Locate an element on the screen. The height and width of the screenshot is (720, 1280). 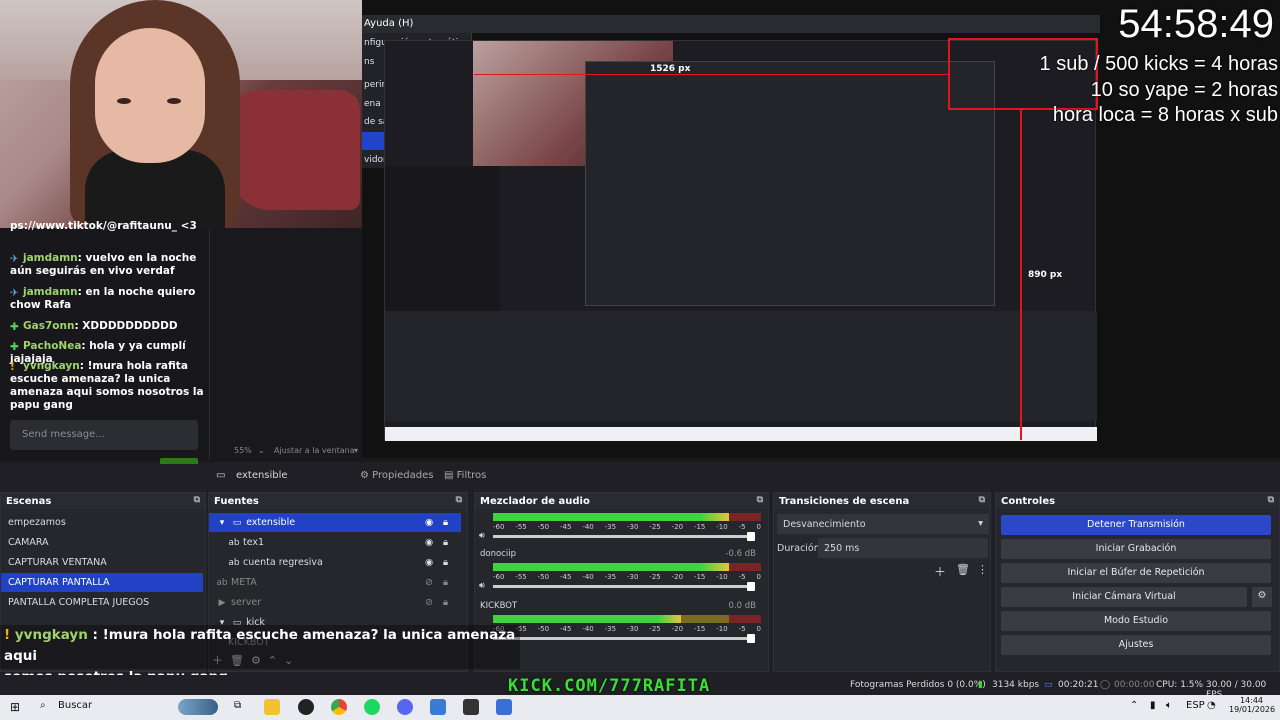
shield-icon is located at coordinates (471, 707).